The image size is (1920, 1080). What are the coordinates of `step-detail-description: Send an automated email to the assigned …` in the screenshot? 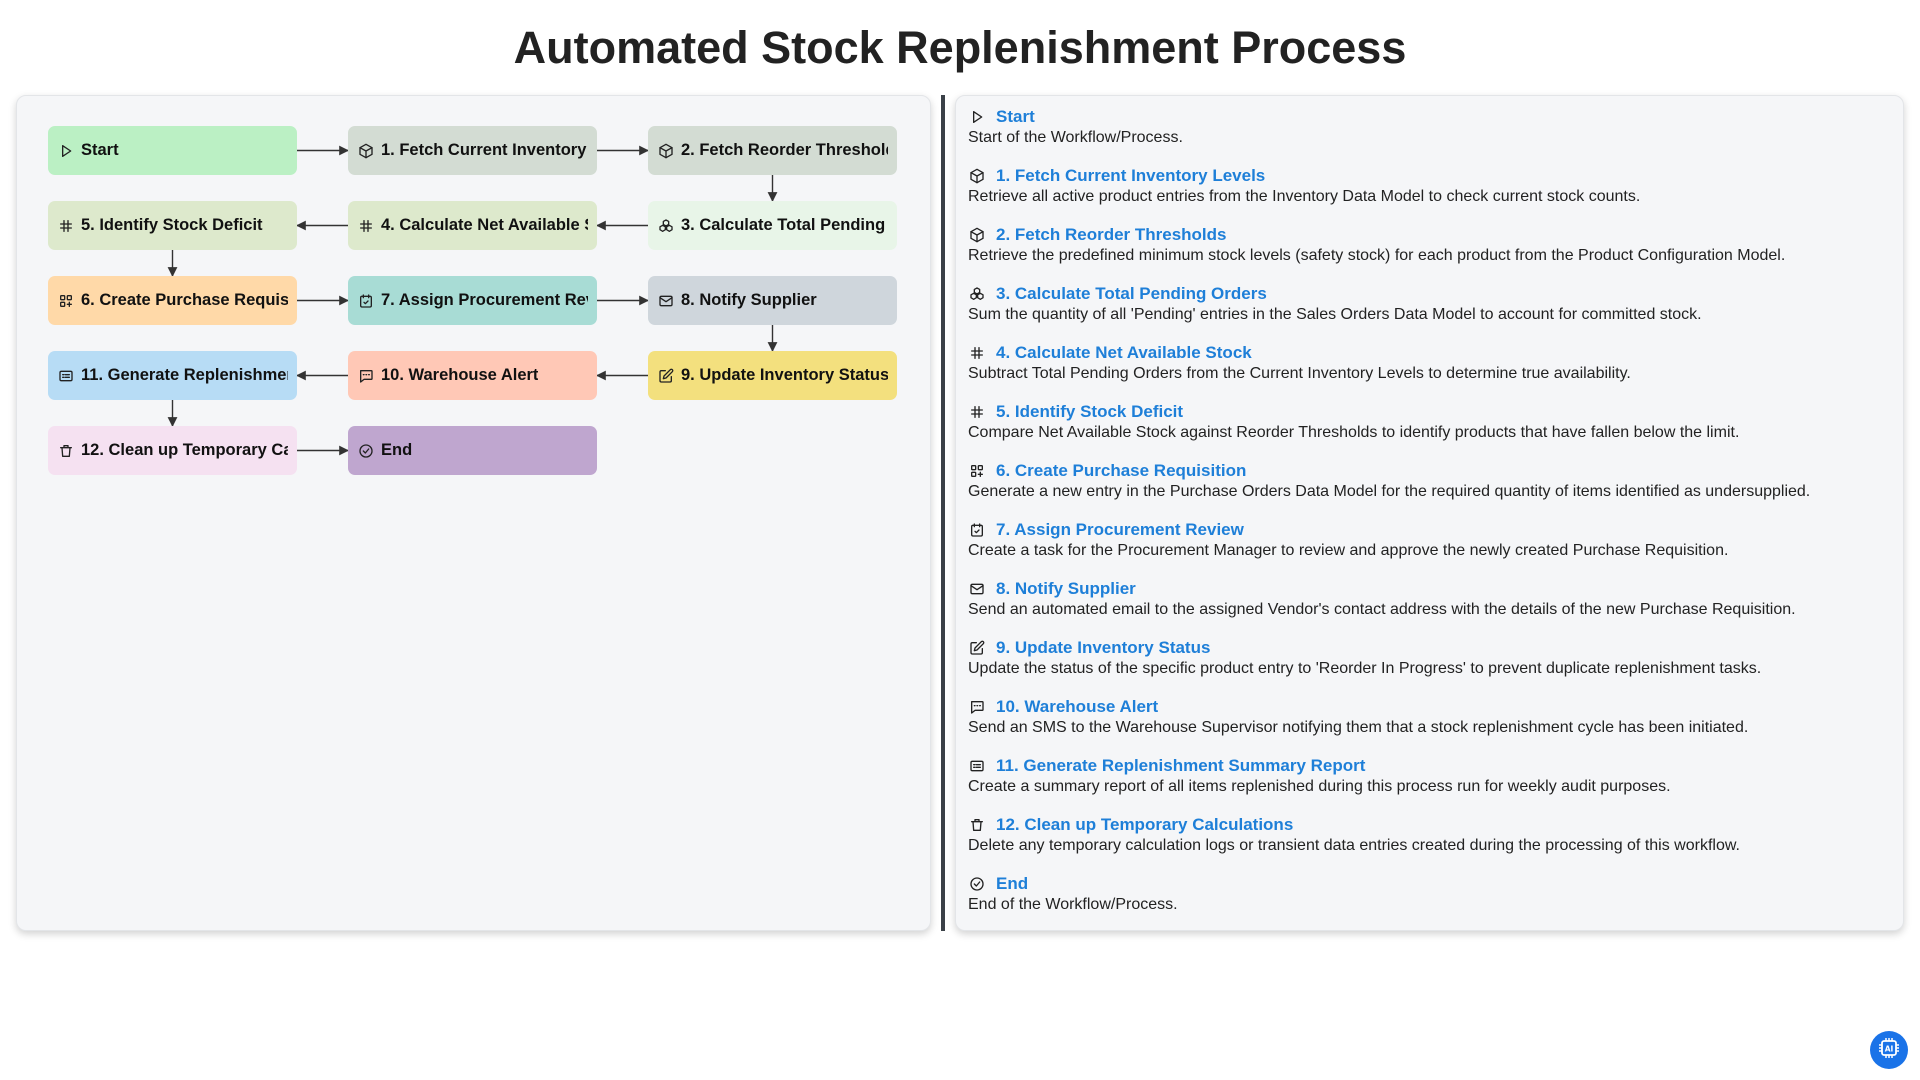 It's located at (1382, 609).